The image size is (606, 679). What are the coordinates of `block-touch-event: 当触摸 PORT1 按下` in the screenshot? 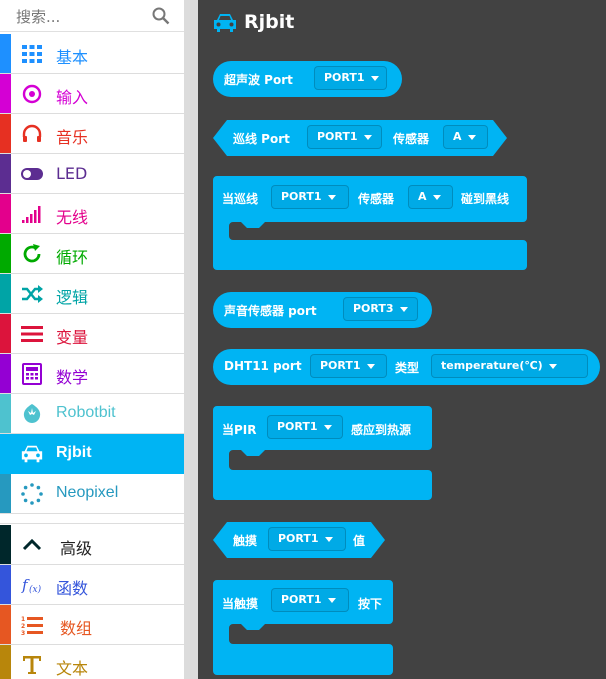 It's located at (303, 602).